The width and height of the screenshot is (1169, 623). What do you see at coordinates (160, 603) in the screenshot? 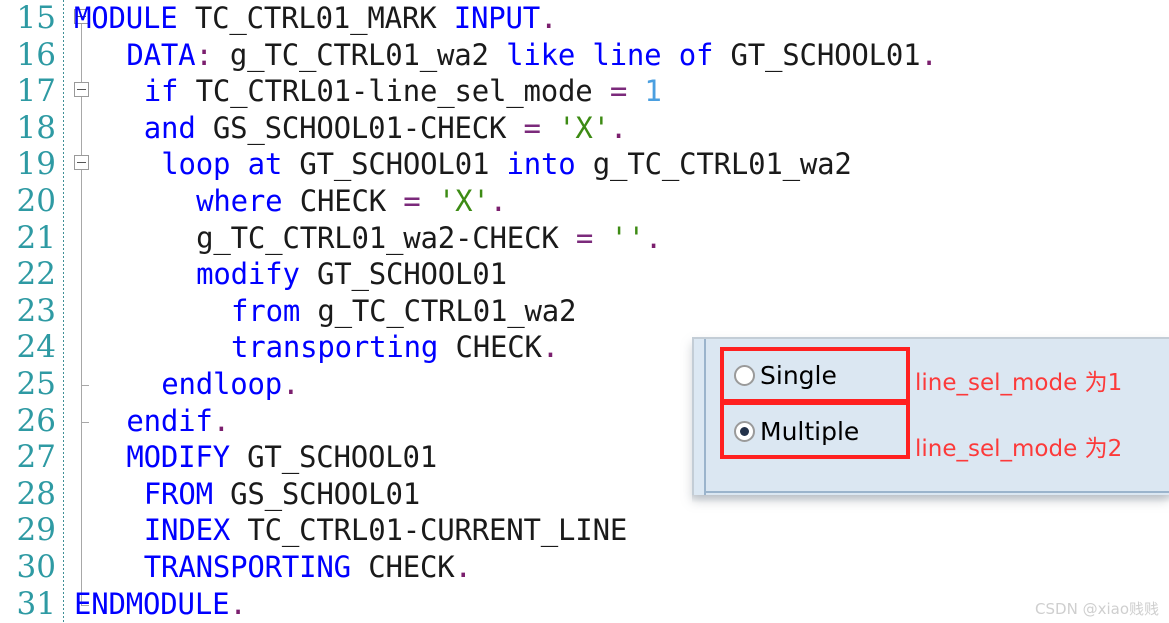
I see `code-line-text: ENDMODULE.` at bounding box center [160, 603].